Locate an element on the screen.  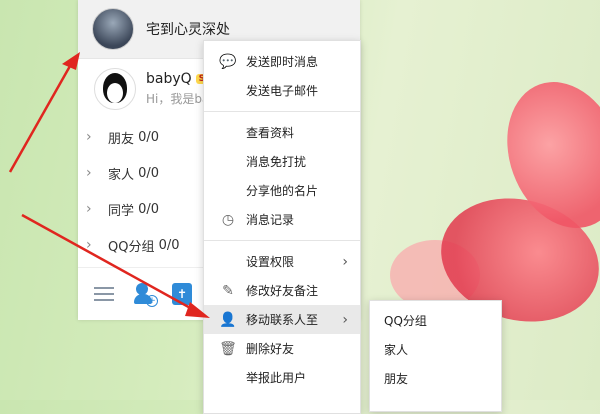
menu-item-label: 发送电子邮件 is located at coordinates (282, 91).